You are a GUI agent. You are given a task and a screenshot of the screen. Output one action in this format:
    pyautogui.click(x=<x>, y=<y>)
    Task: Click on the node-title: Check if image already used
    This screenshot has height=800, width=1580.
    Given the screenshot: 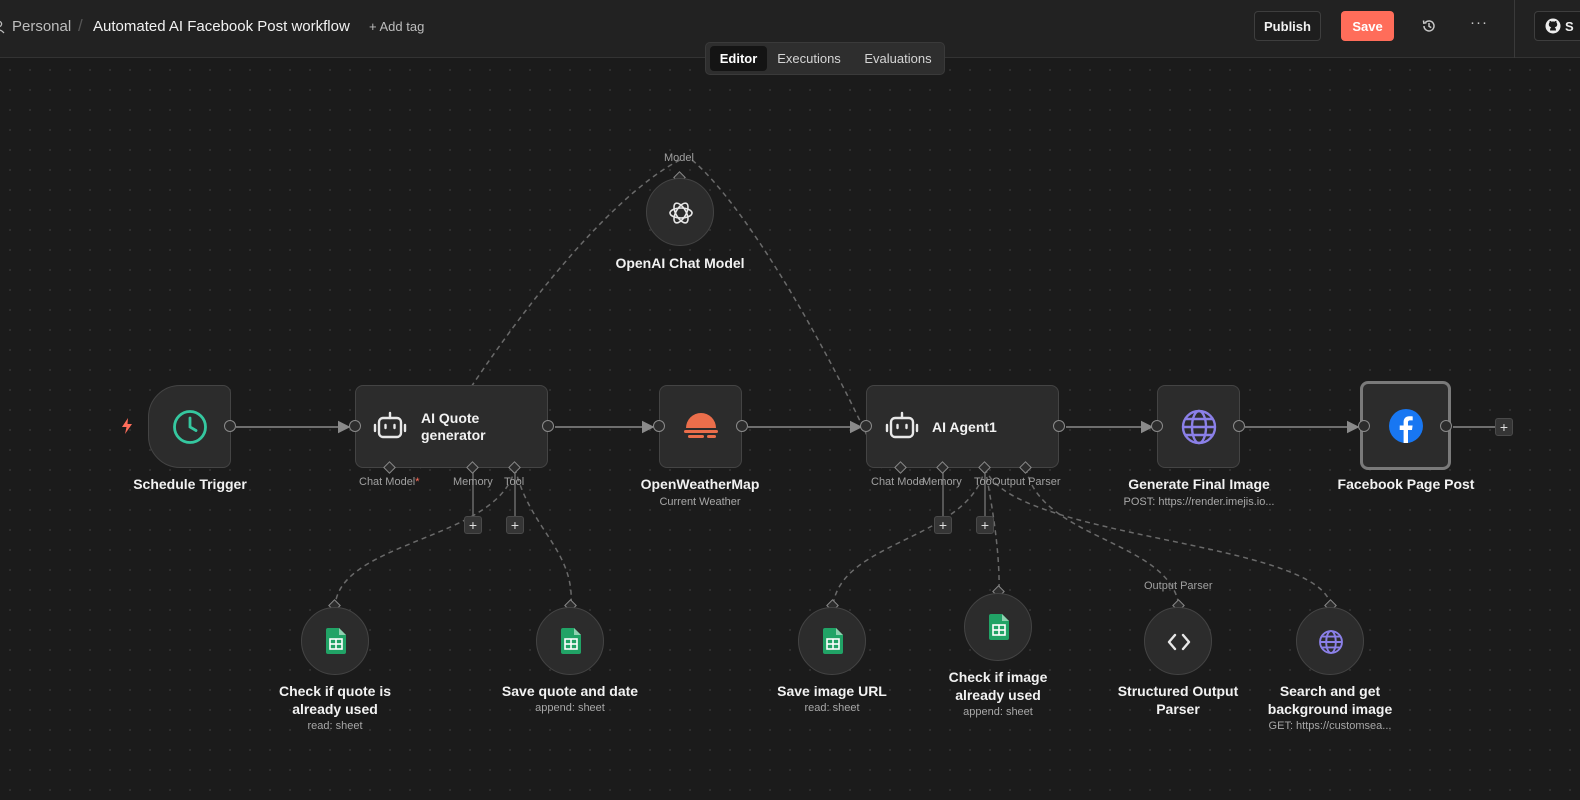 What is the action you would take?
    pyautogui.click(x=998, y=686)
    